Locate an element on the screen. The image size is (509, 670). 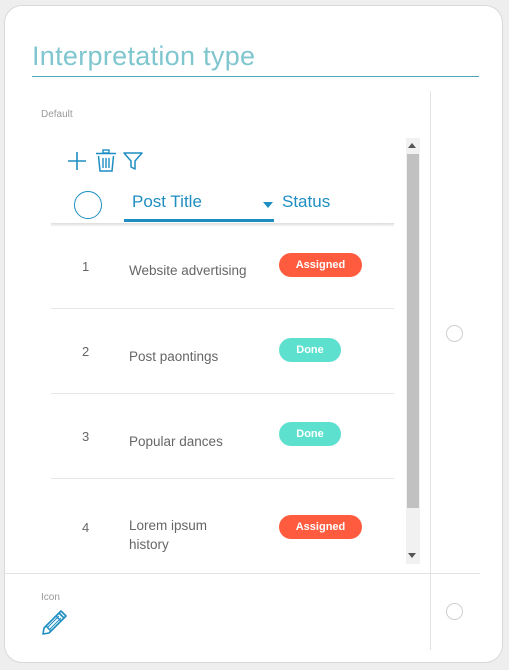
page-title: Interpretation type is located at coordinates (144, 56).